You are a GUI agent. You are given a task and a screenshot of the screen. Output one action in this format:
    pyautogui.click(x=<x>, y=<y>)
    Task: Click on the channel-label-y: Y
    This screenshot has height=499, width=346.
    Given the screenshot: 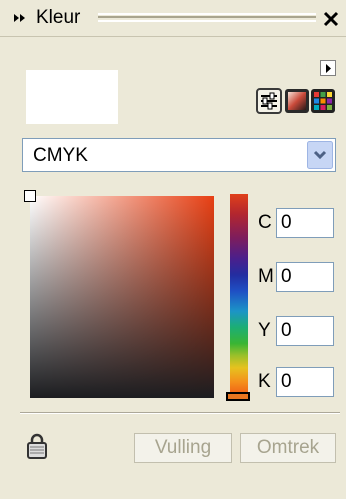 What is the action you would take?
    pyautogui.click(x=264, y=330)
    